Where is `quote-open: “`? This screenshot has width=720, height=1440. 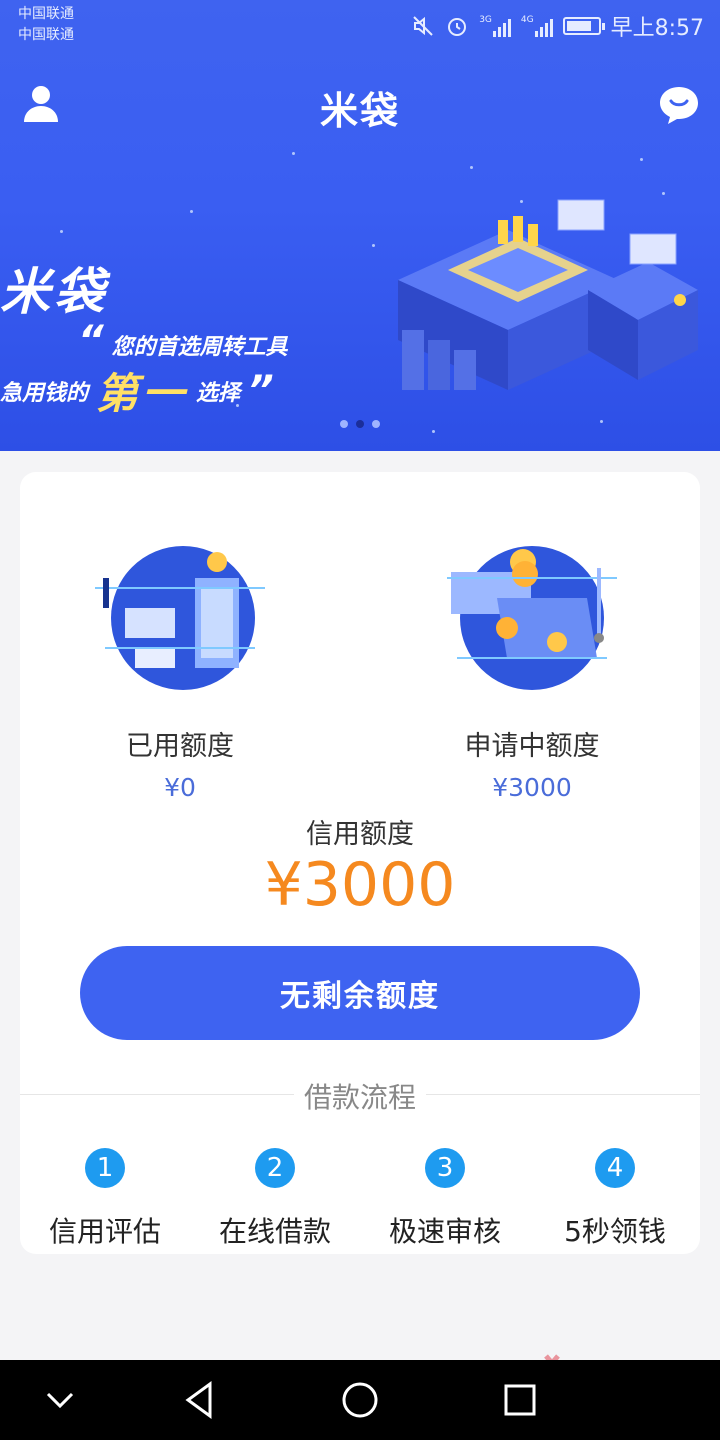 quote-open: “ is located at coordinates (91, 341).